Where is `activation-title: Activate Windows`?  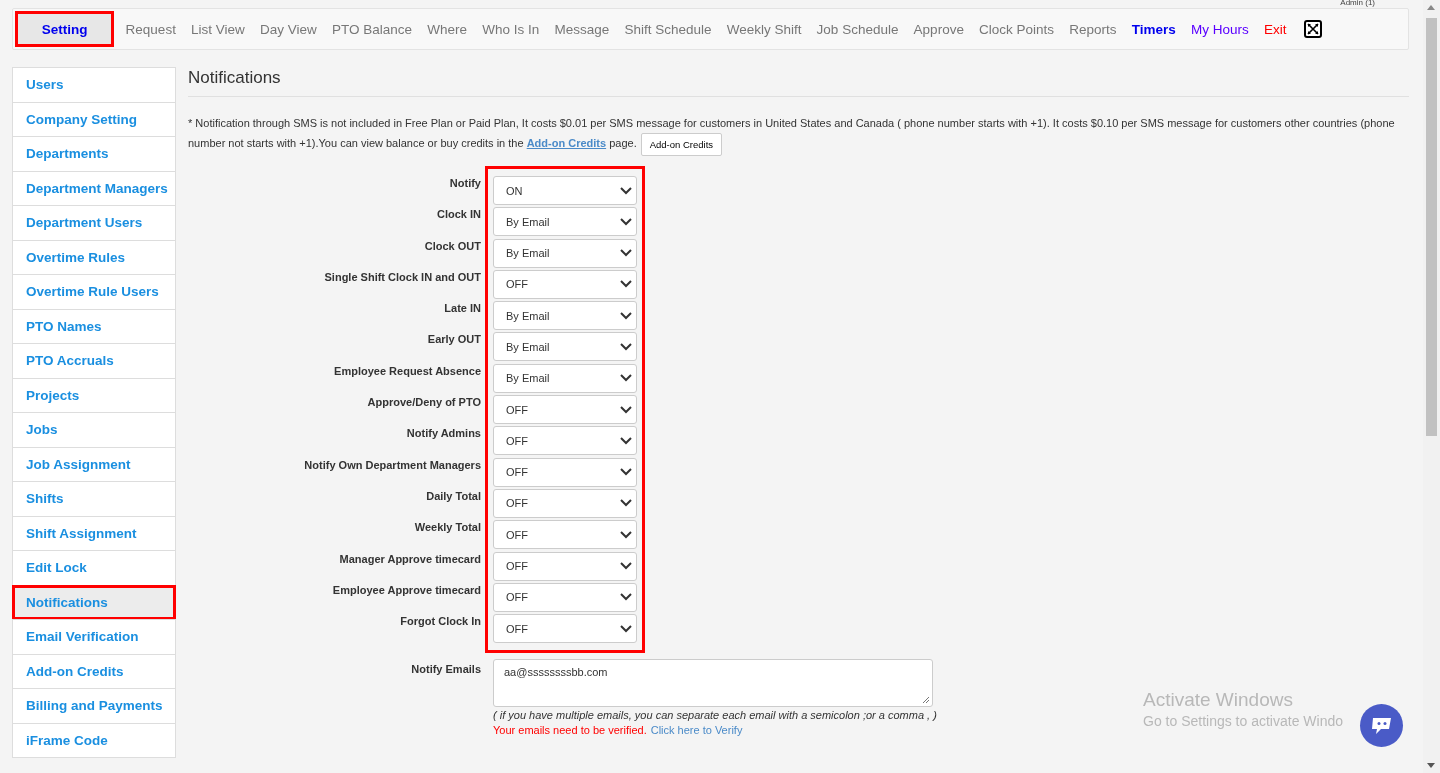
activation-title: Activate Windows is located at coordinates (1218, 700).